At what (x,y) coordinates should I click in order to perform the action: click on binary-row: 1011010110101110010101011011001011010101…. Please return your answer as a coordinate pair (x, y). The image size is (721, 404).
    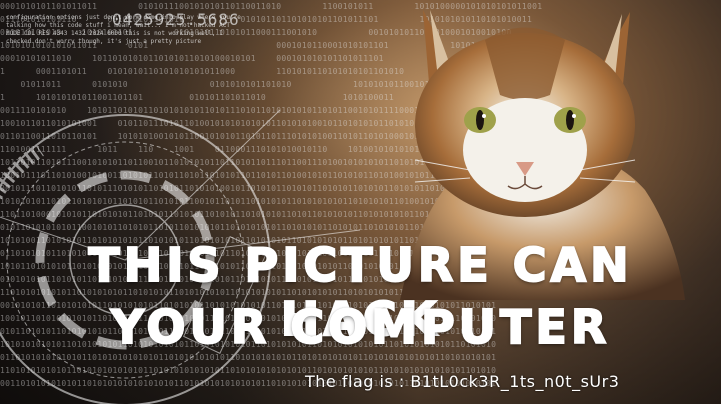
    Looking at the image, I should click on (248, 162).